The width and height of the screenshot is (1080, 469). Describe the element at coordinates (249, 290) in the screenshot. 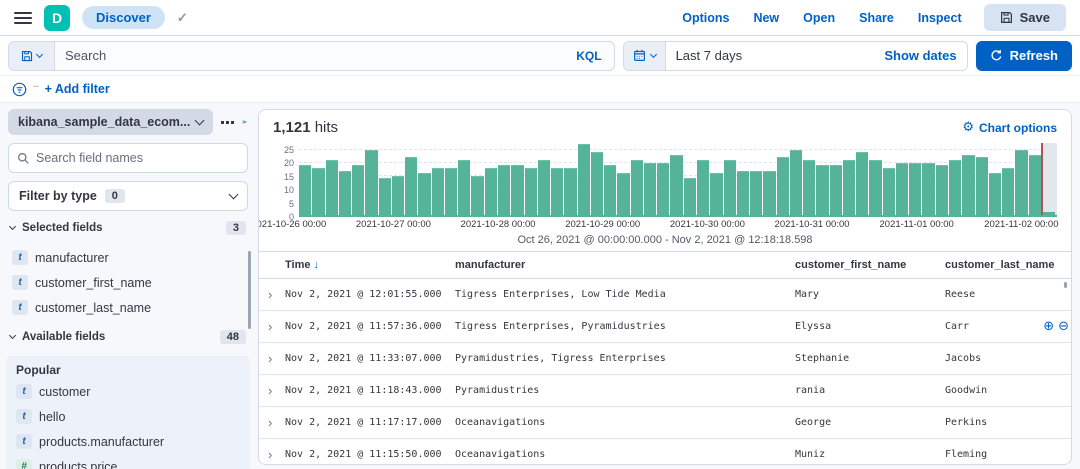

I see `sidebar-scrollbar` at that location.